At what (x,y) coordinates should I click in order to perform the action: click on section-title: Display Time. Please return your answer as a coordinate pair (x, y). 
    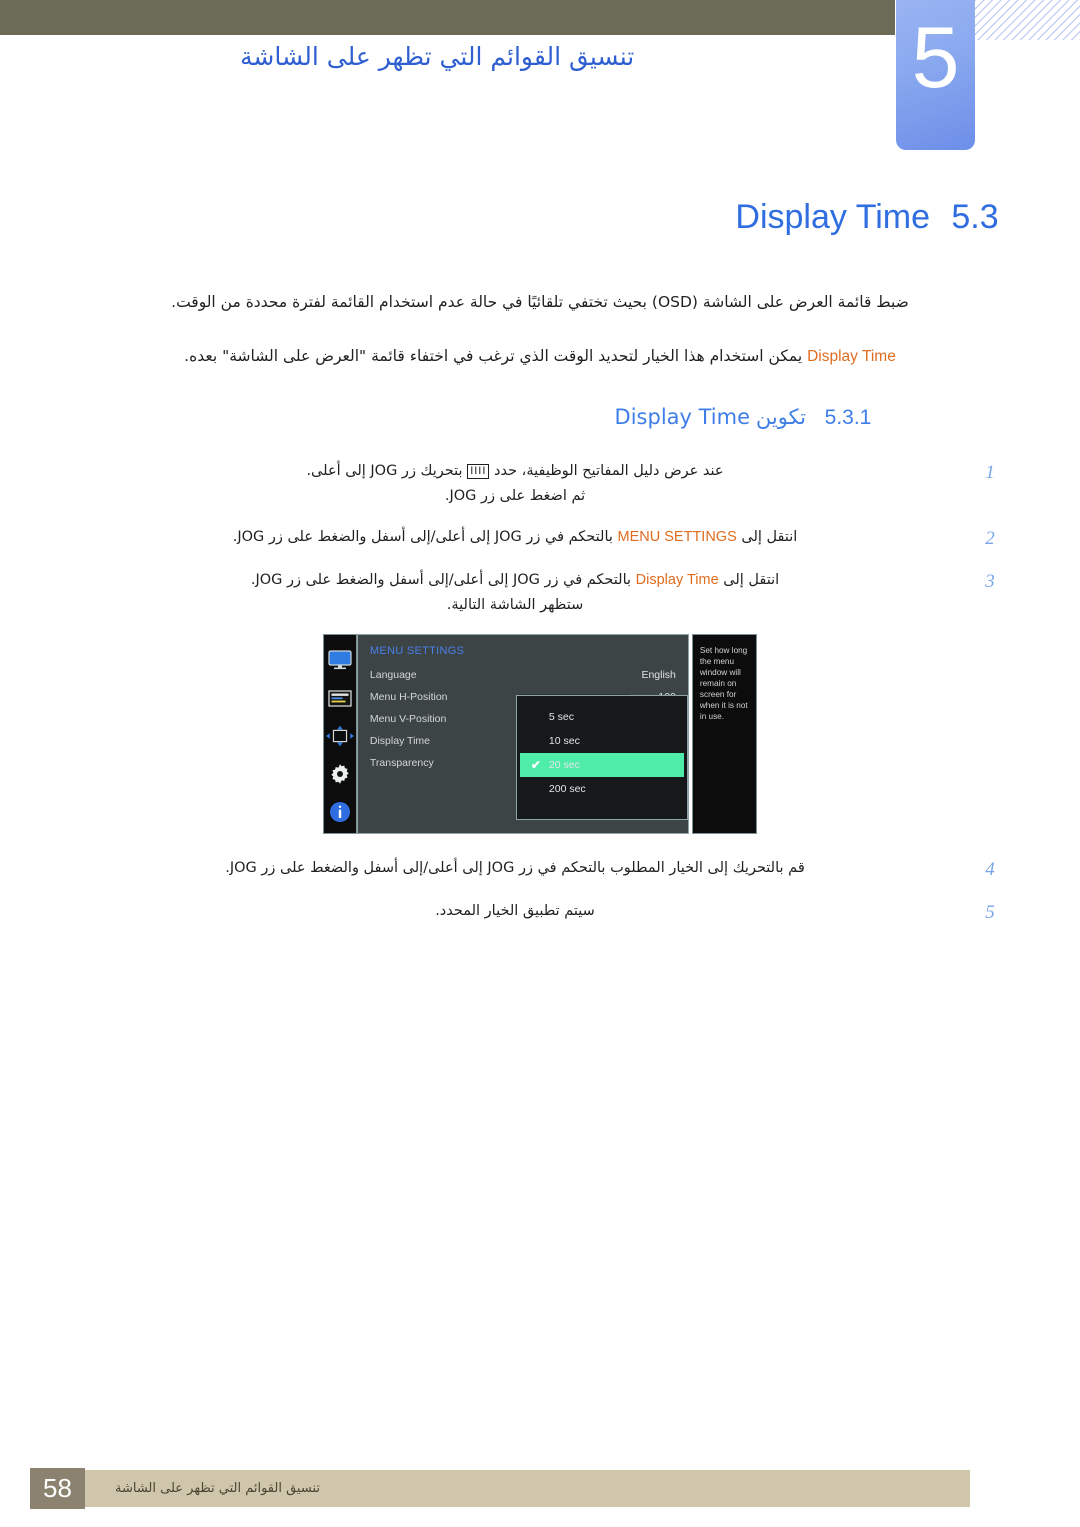
    Looking at the image, I should click on (832, 217).